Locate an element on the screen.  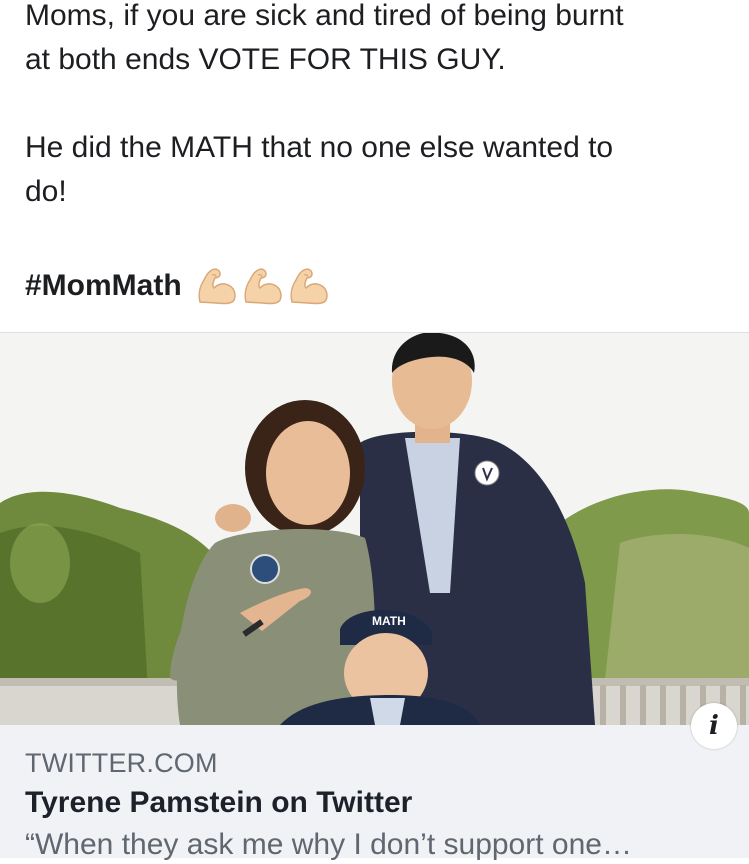
info-button: i is located at coordinates (714, 726).